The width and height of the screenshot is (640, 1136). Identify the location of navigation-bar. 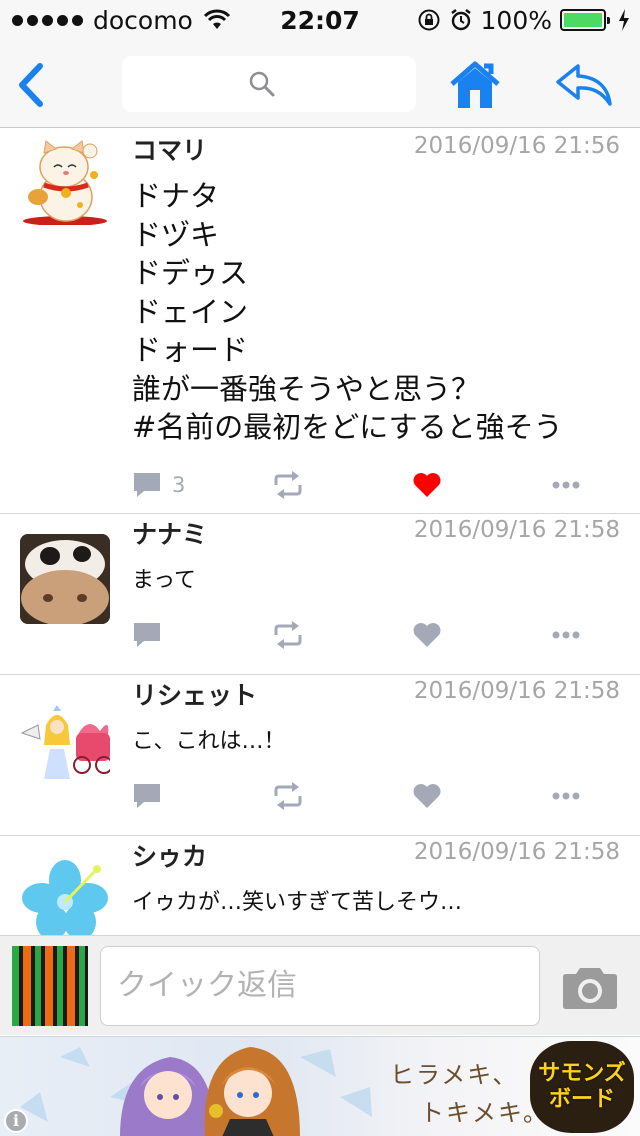
(320, 84).